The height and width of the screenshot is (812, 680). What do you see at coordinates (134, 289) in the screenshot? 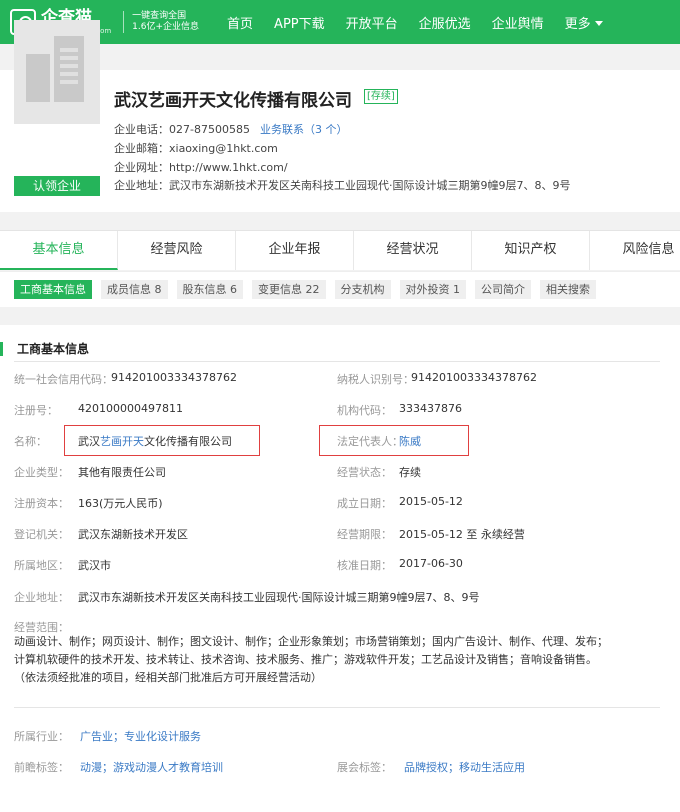
I see `subtab-members: 成员信息 8` at bounding box center [134, 289].